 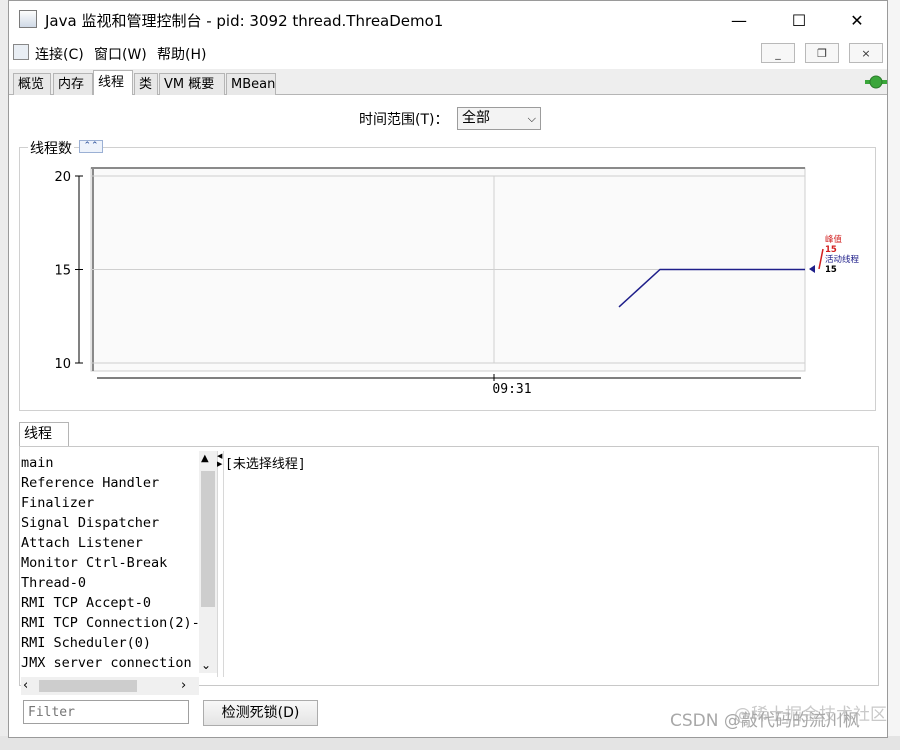 I want to click on active-threads-marker, so click(x=812, y=269).